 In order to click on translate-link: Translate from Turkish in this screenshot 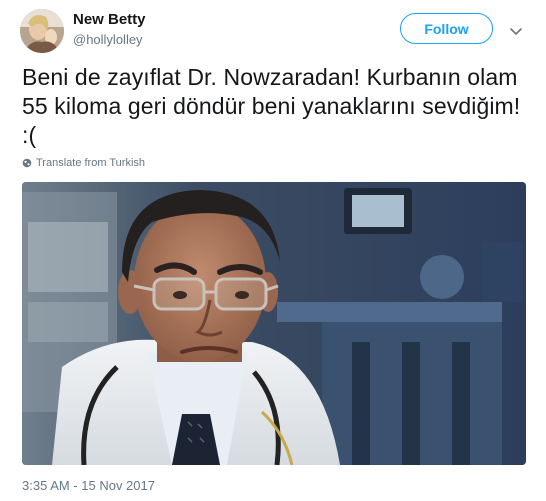, I will do `click(83, 163)`.